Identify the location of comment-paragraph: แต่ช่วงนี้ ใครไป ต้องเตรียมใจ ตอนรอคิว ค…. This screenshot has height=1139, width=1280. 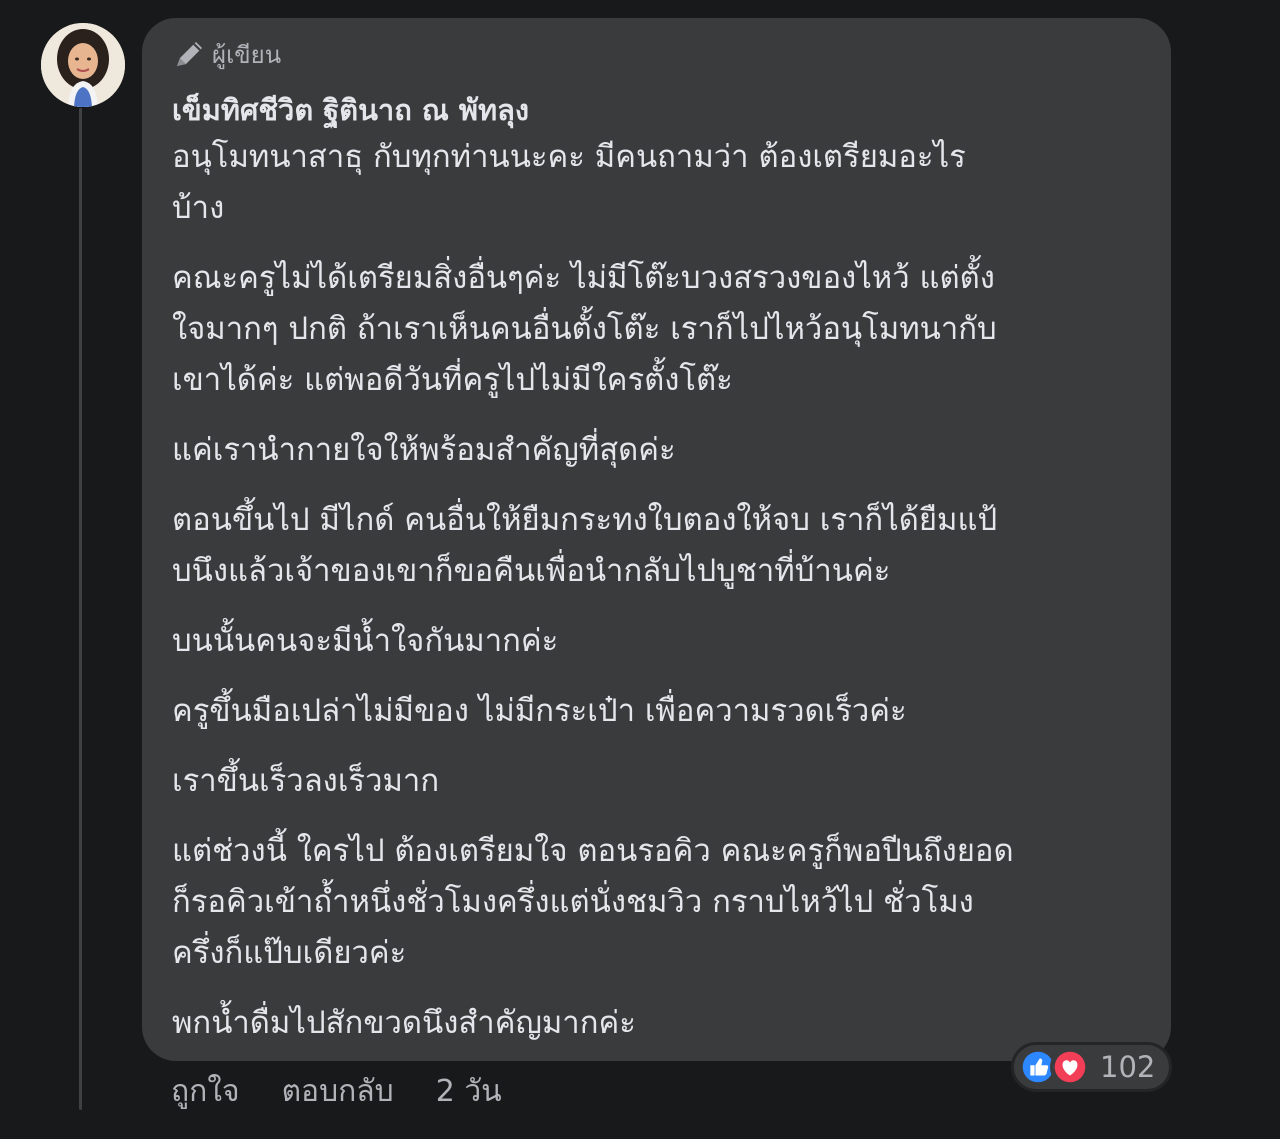
(656, 902).